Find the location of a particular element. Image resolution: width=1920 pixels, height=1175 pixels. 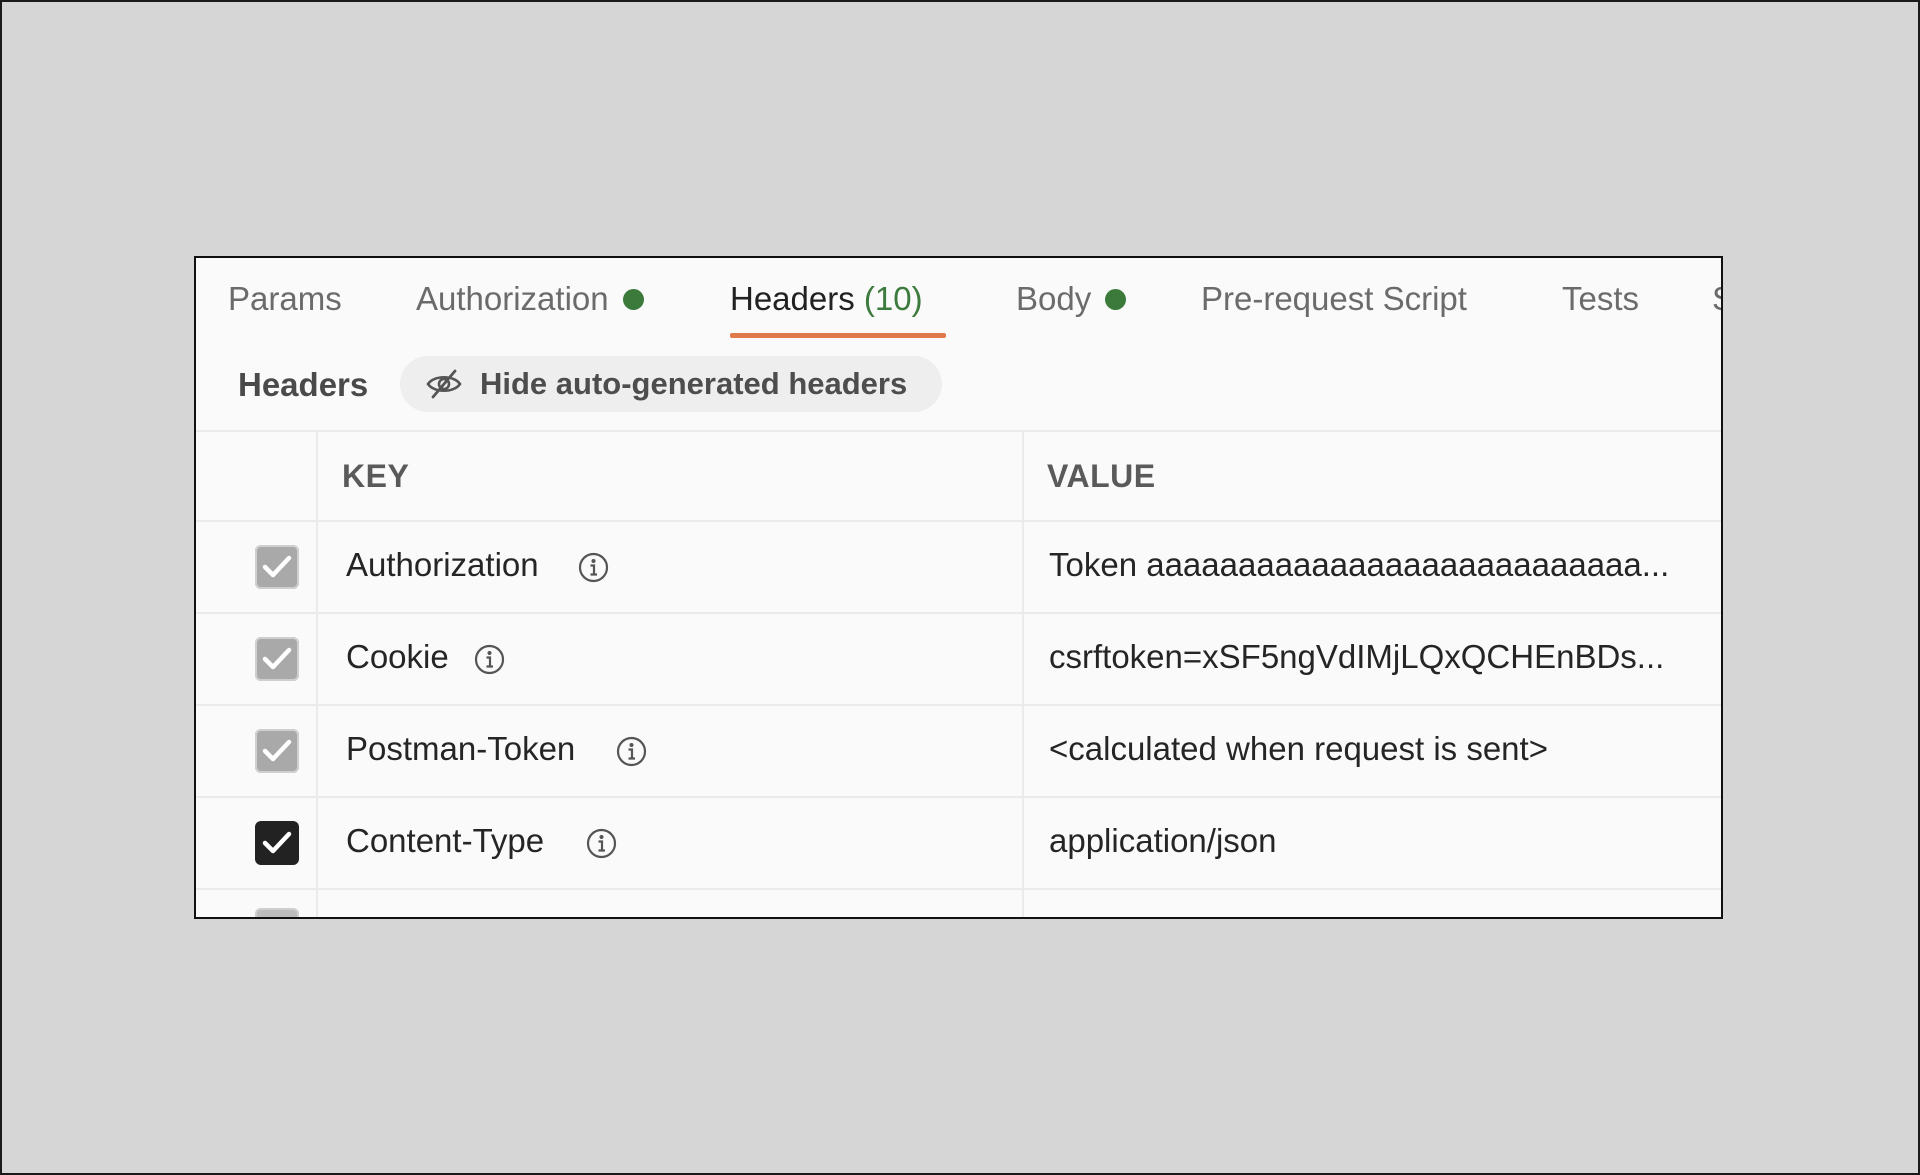

value-column-header: VALUE is located at coordinates (1101, 476).